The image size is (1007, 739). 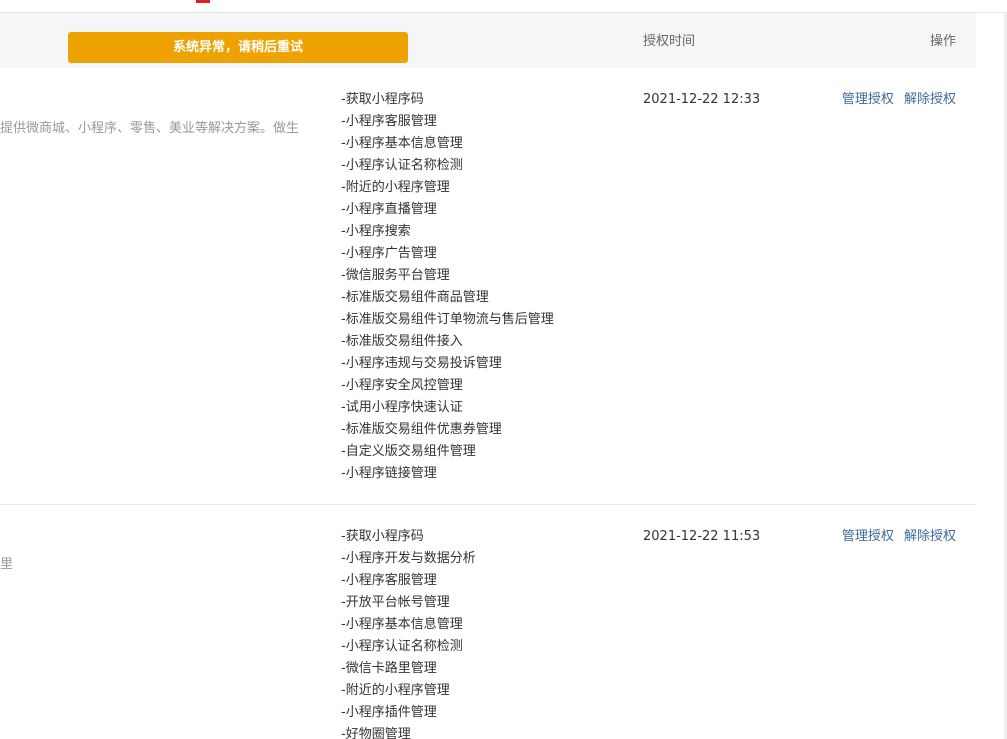 I want to click on permission-item: -小程序搜索, so click(x=376, y=231).